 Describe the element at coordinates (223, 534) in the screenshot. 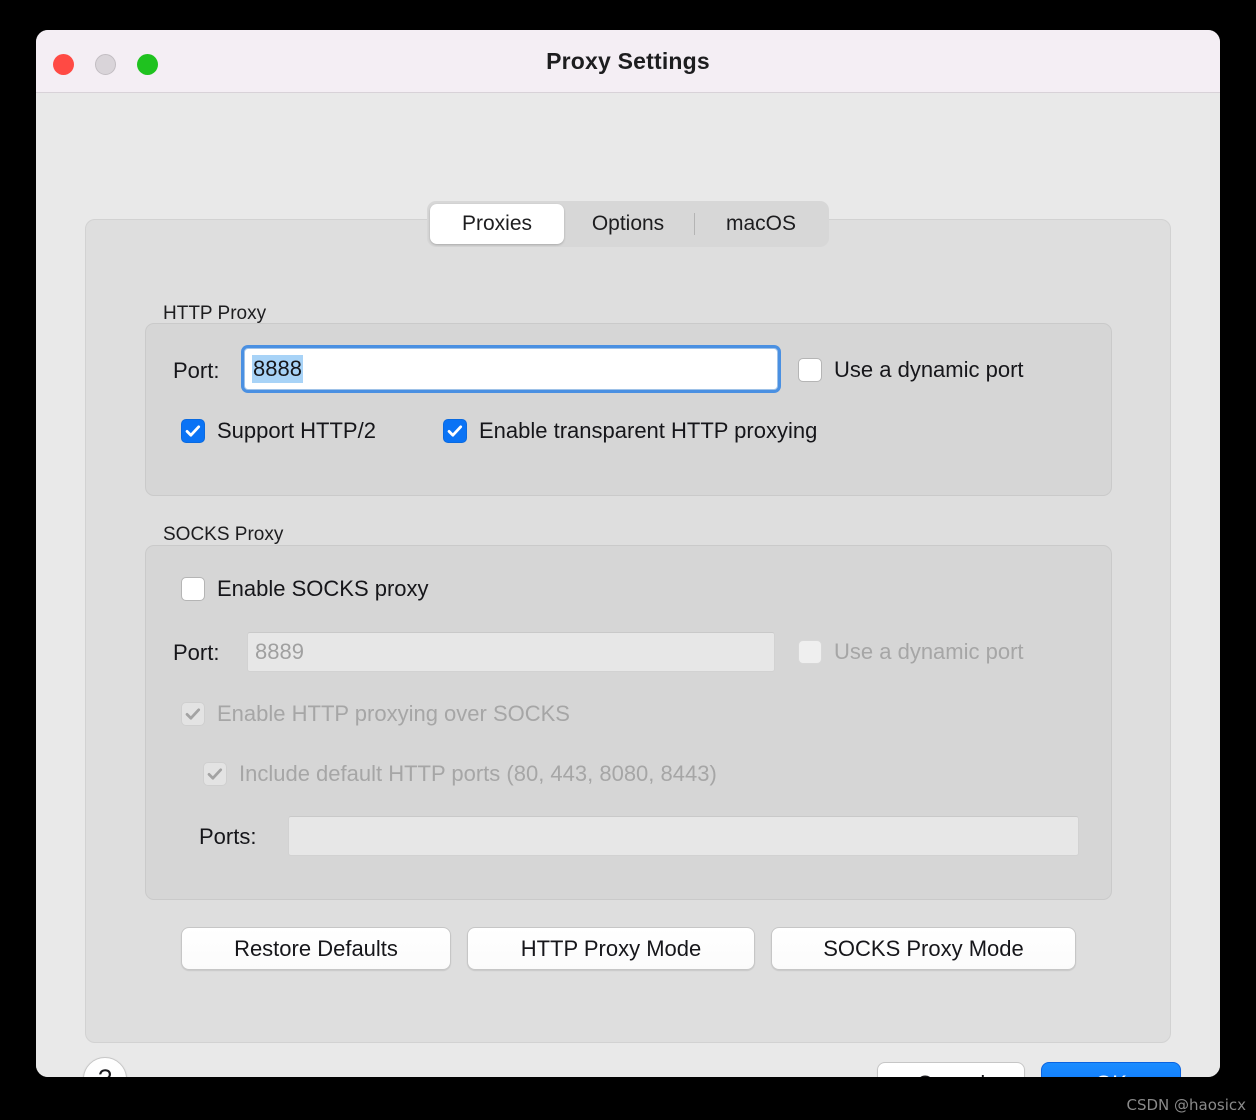

I see `socks-proxy-group-label: SOCKS Proxy` at that location.